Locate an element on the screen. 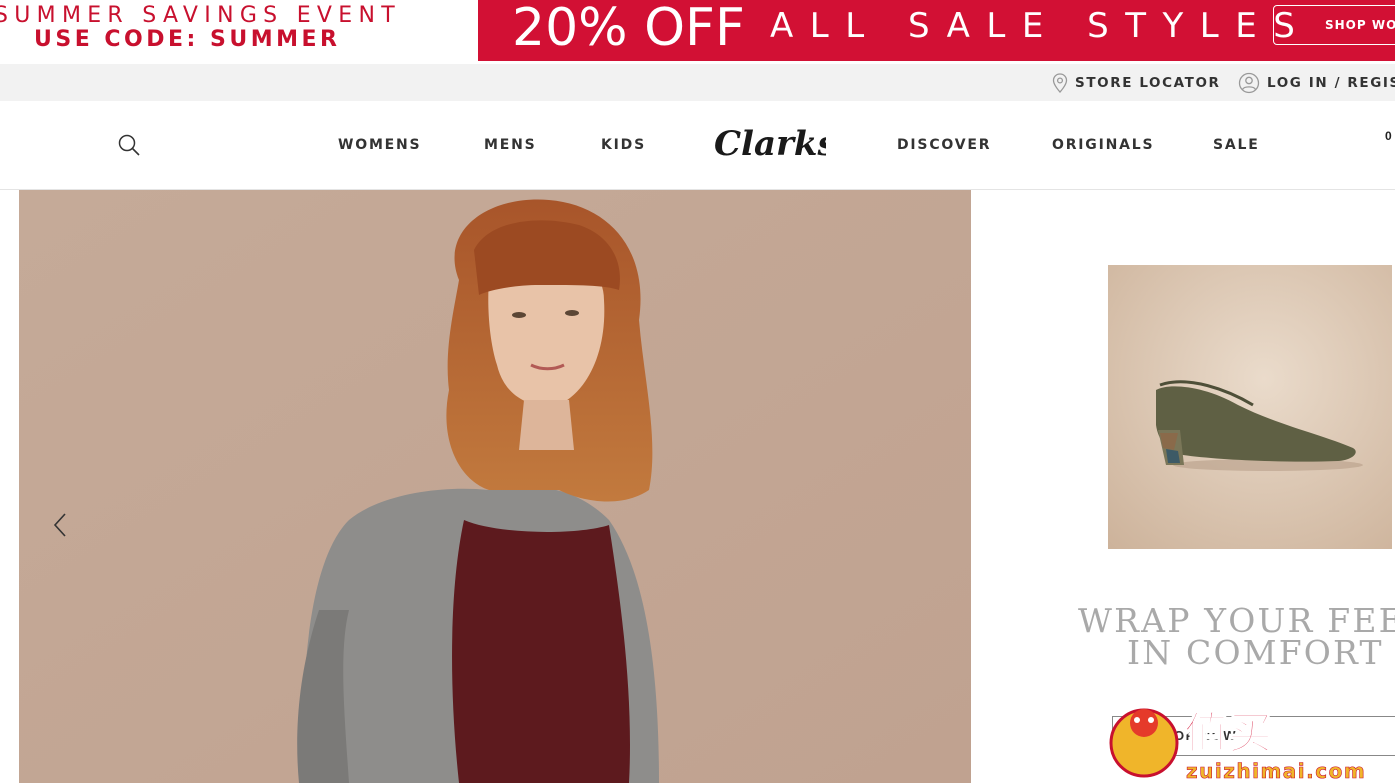  promo-offer: 20% OFF ALL SALE STYLES SHOP WOMENS is located at coordinates (936, 30).